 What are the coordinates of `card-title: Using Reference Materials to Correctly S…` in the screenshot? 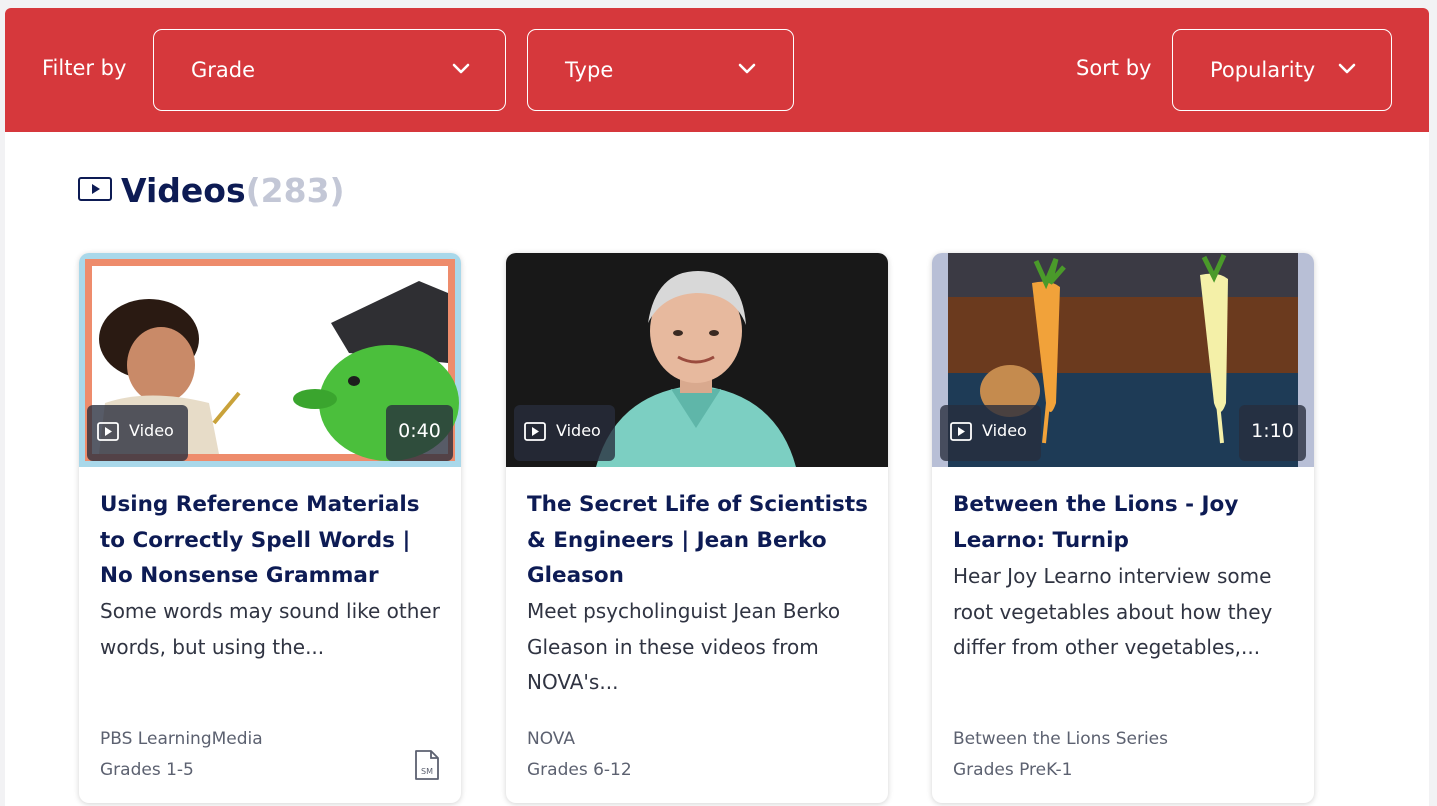 It's located at (272, 540).